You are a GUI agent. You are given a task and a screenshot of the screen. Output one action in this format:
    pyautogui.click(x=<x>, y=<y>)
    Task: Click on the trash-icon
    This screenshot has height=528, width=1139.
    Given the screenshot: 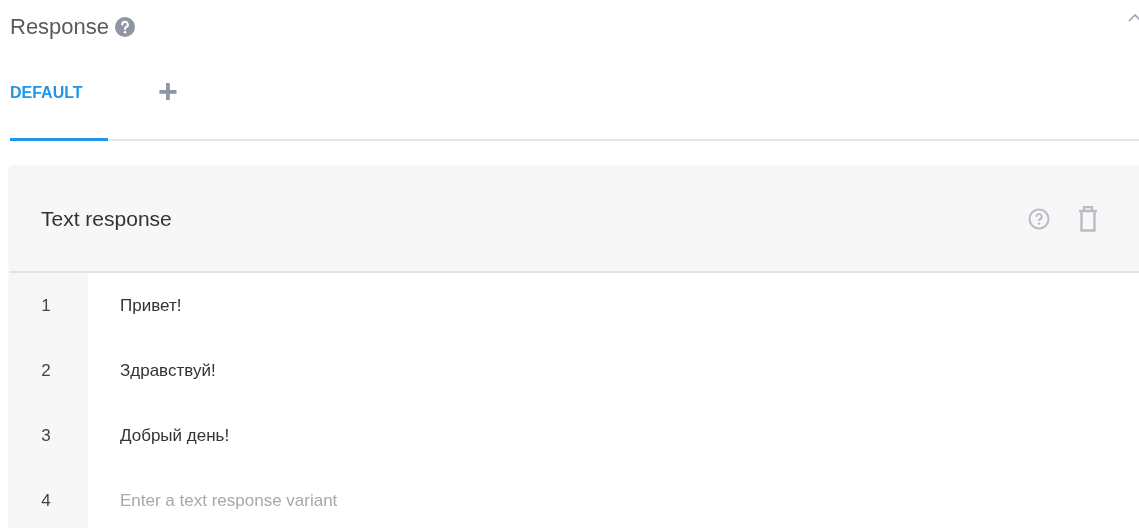 What is the action you would take?
    pyautogui.click(x=1088, y=219)
    